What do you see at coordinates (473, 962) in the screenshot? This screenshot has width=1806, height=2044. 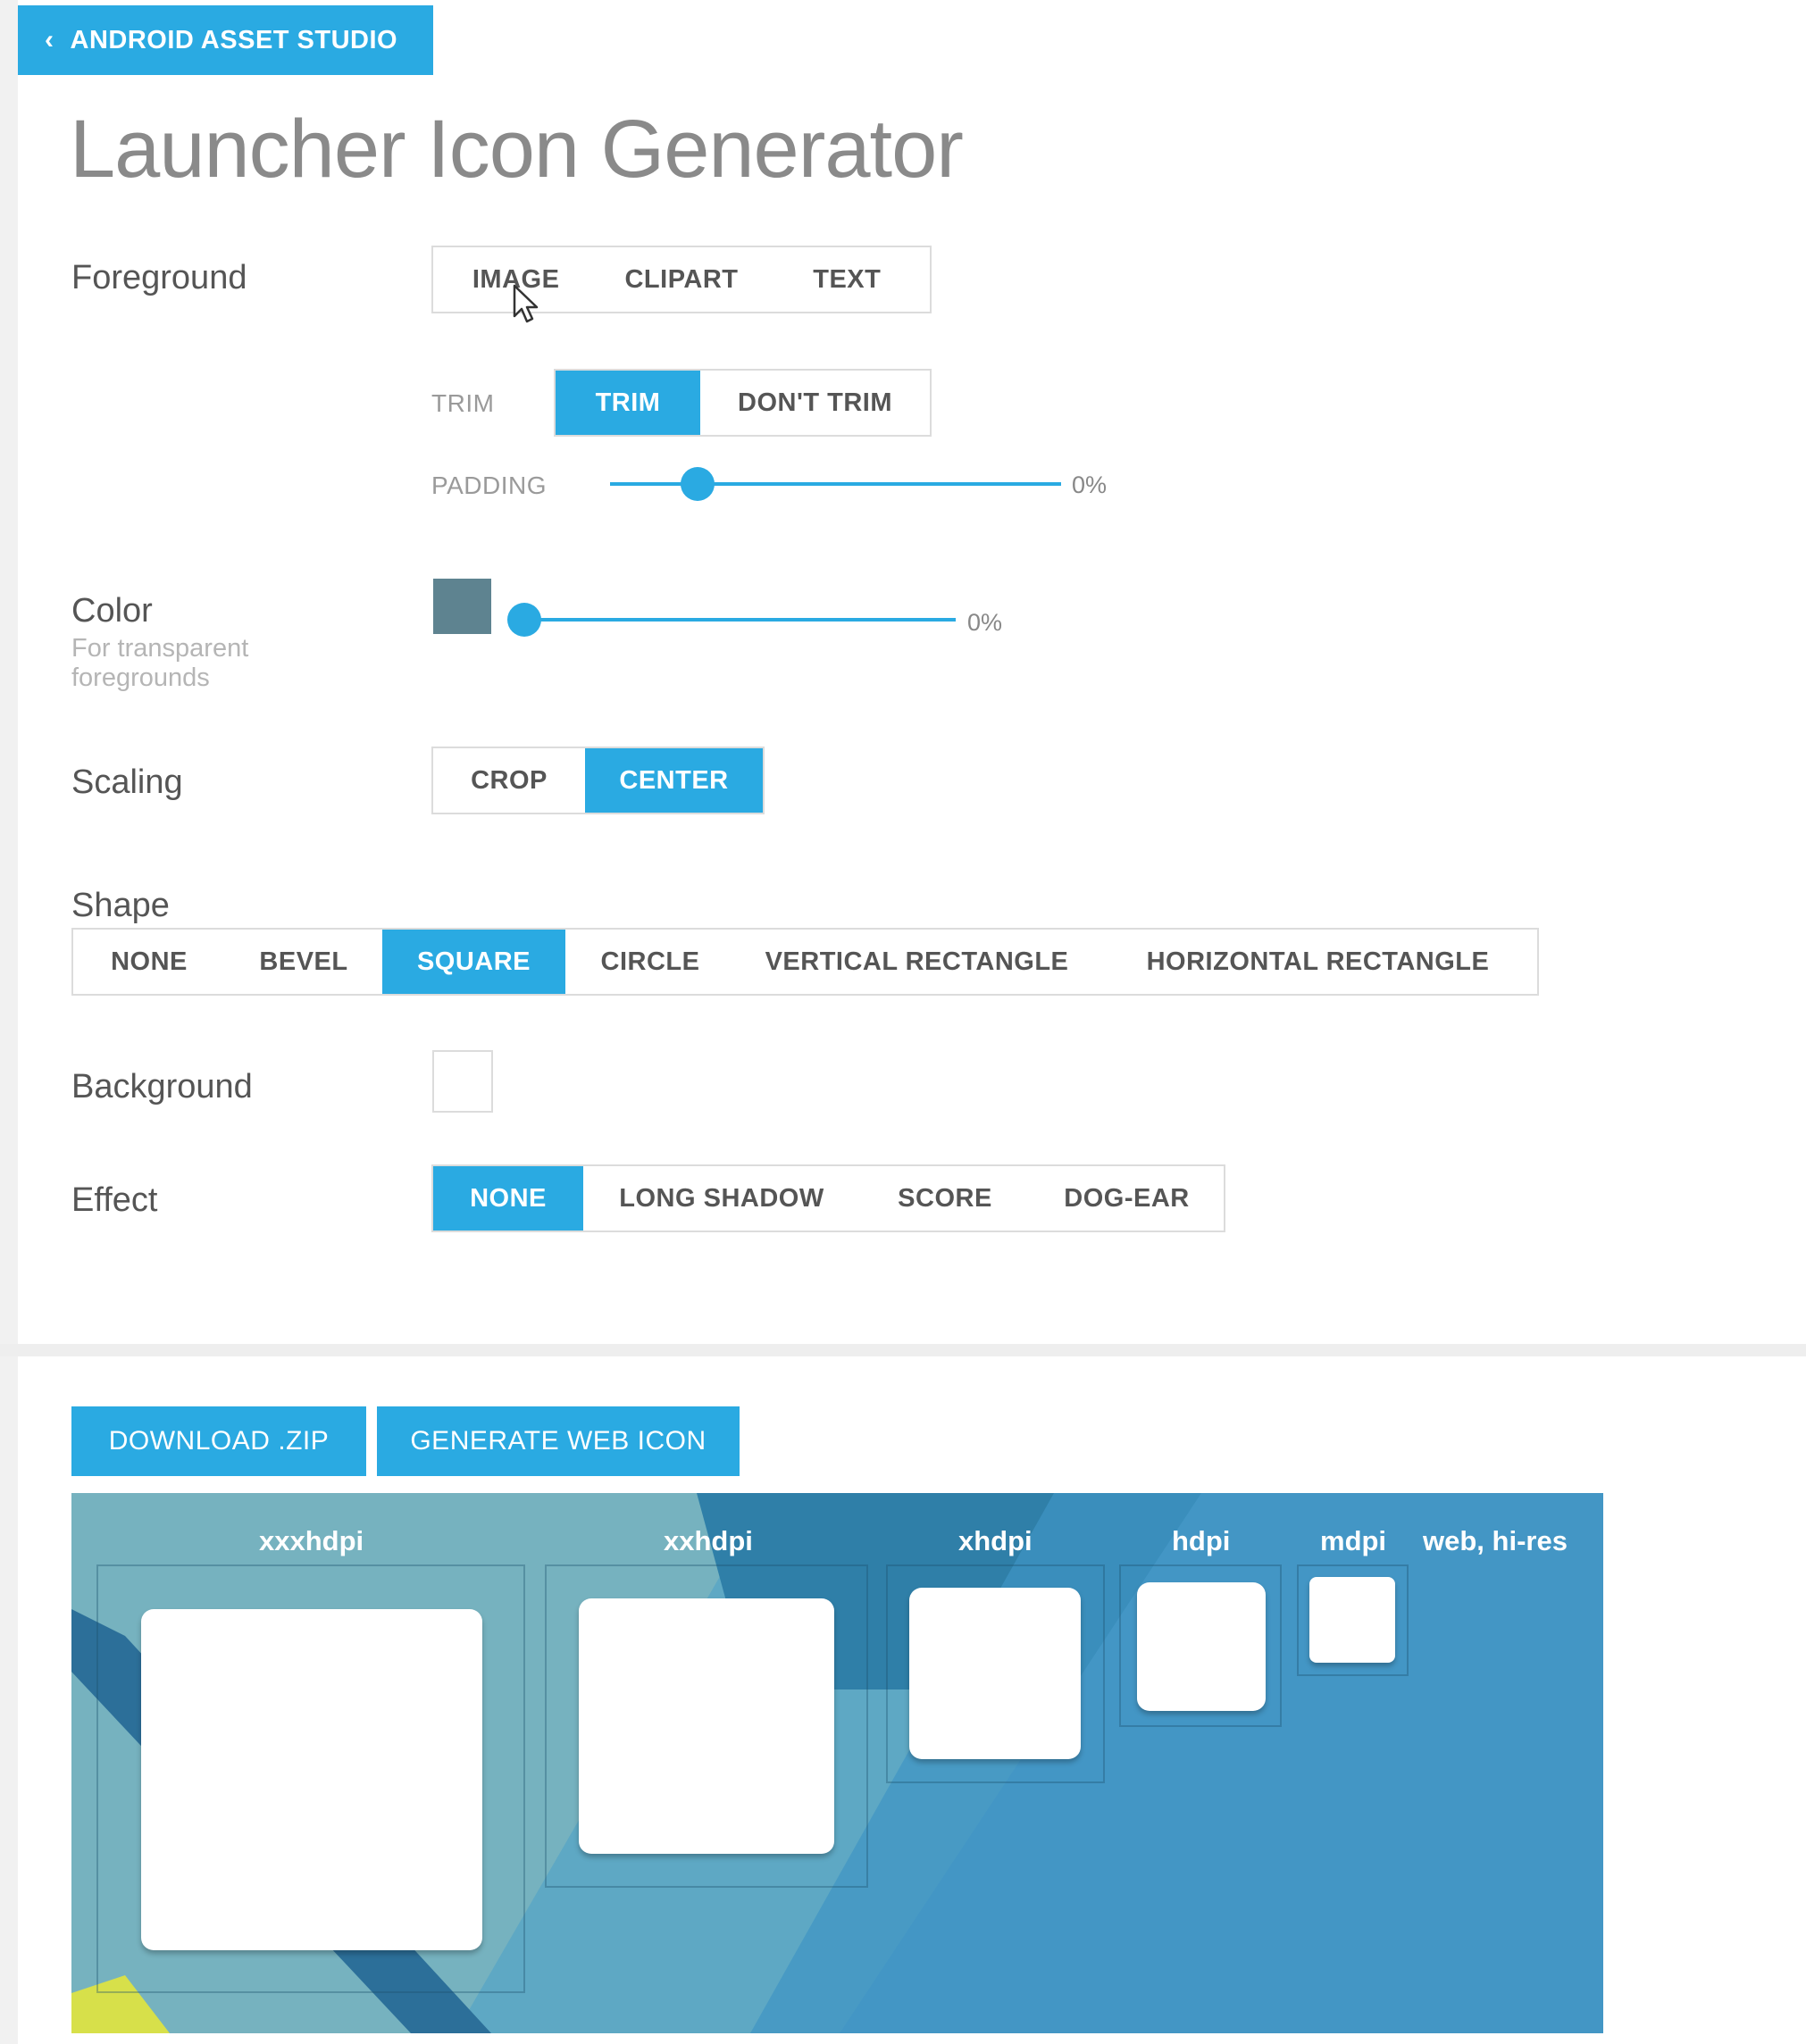 I see `shape-option-square: SQUARE` at bounding box center [473, 962].